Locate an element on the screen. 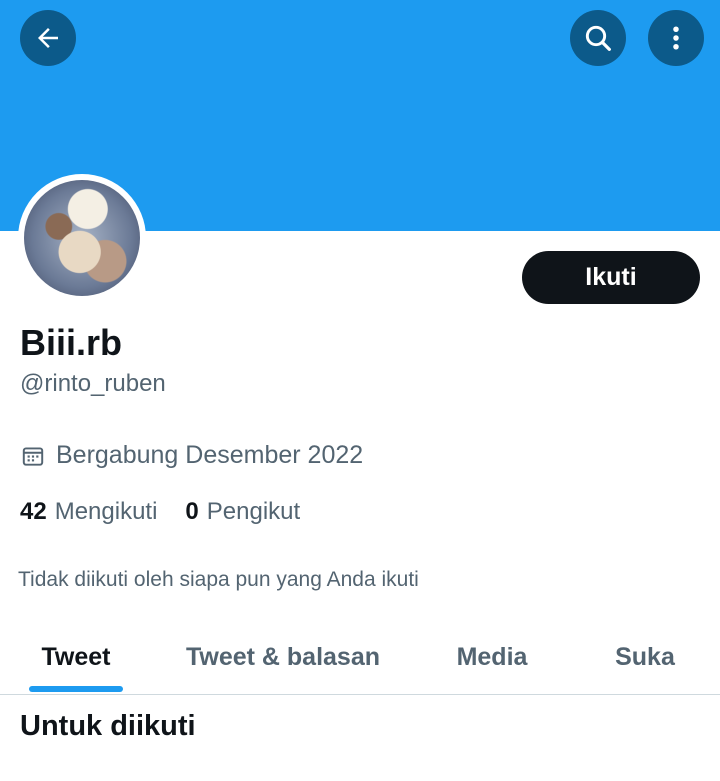 This screenshot has height=781, width=720. followers-count: 0 is located at coordinates (192, 511).